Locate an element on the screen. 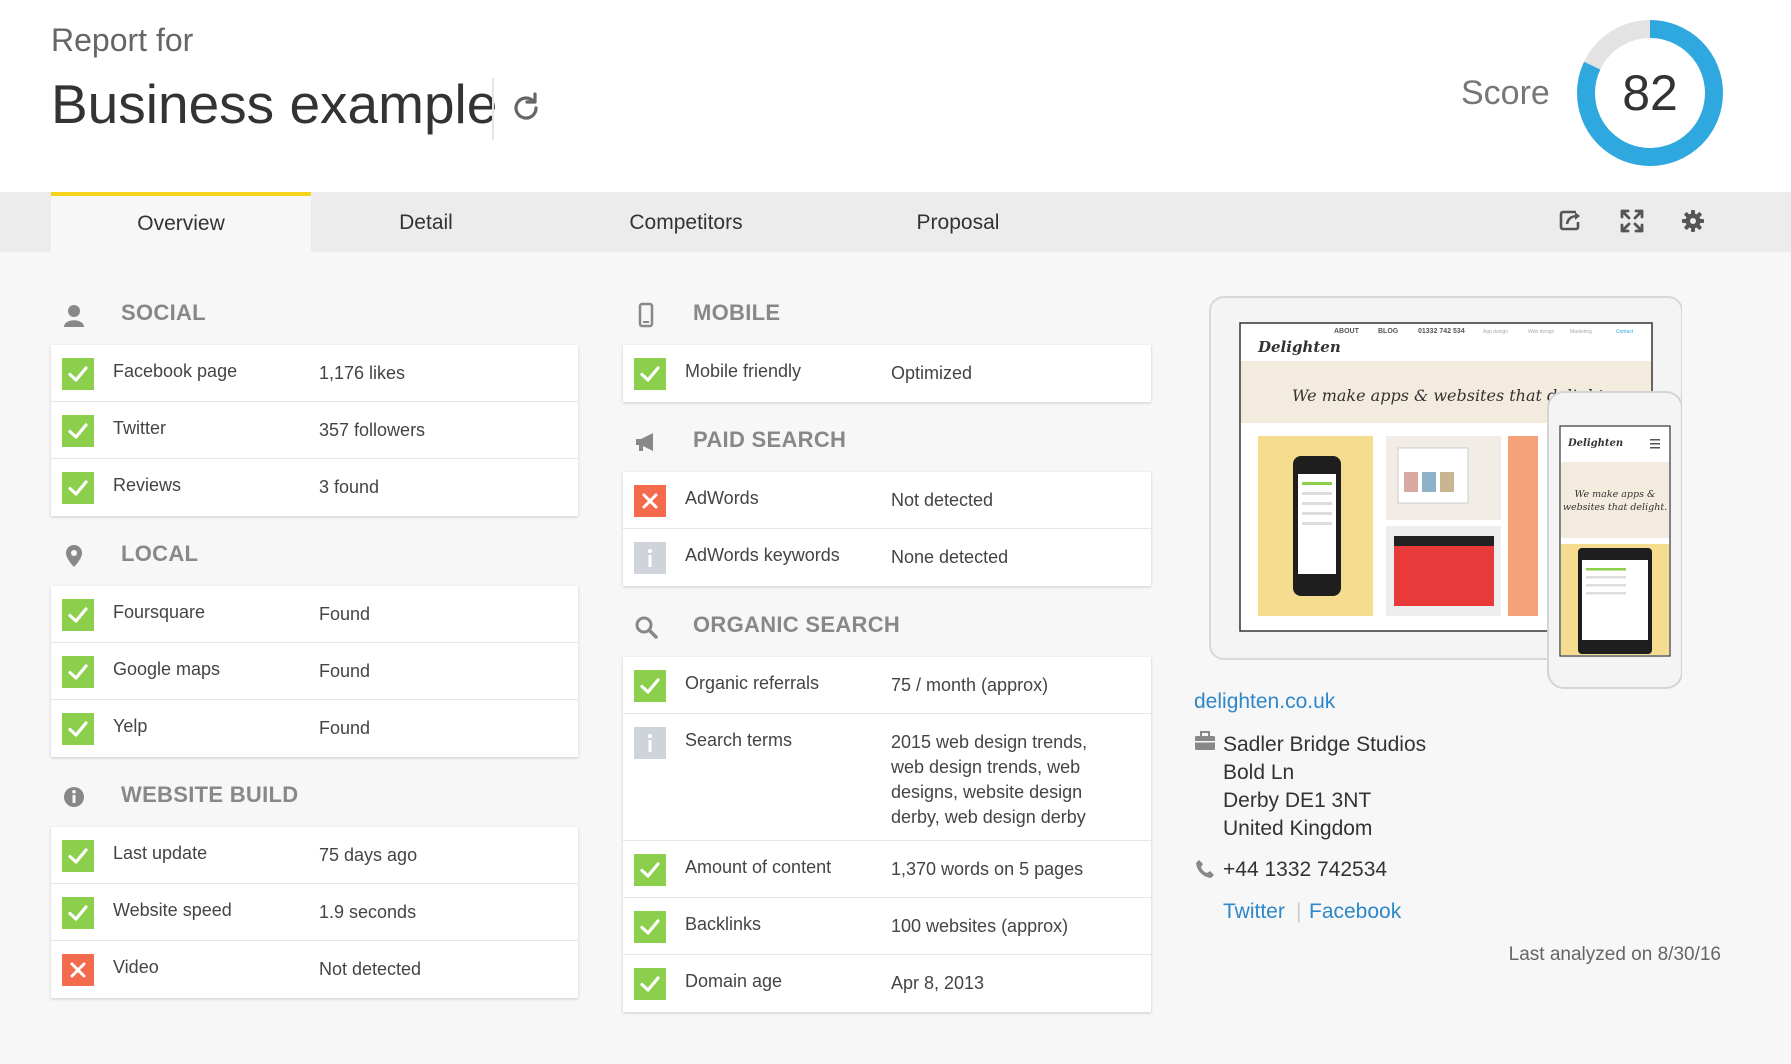  preview-nav-item: Marketing is located at coordinates (1581, 332).